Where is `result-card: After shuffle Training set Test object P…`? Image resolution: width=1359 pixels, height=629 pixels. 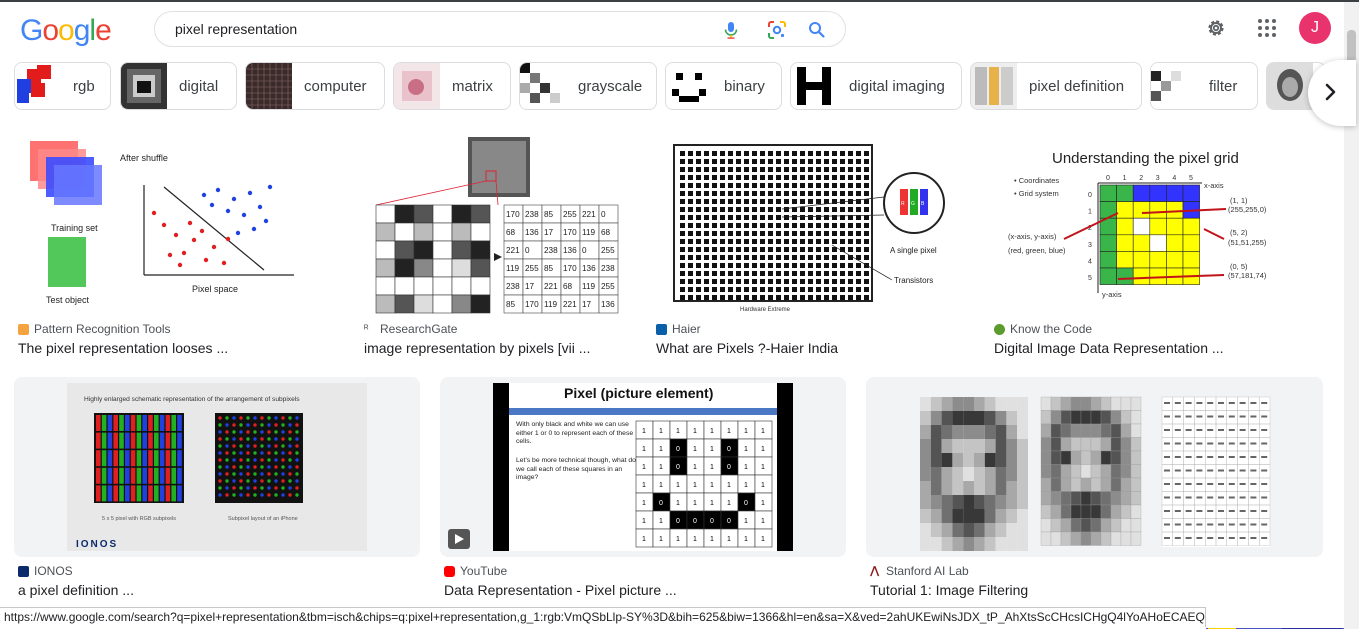
result-card: After shuffle Training set Test object P… is located at coordinates (177, 245).